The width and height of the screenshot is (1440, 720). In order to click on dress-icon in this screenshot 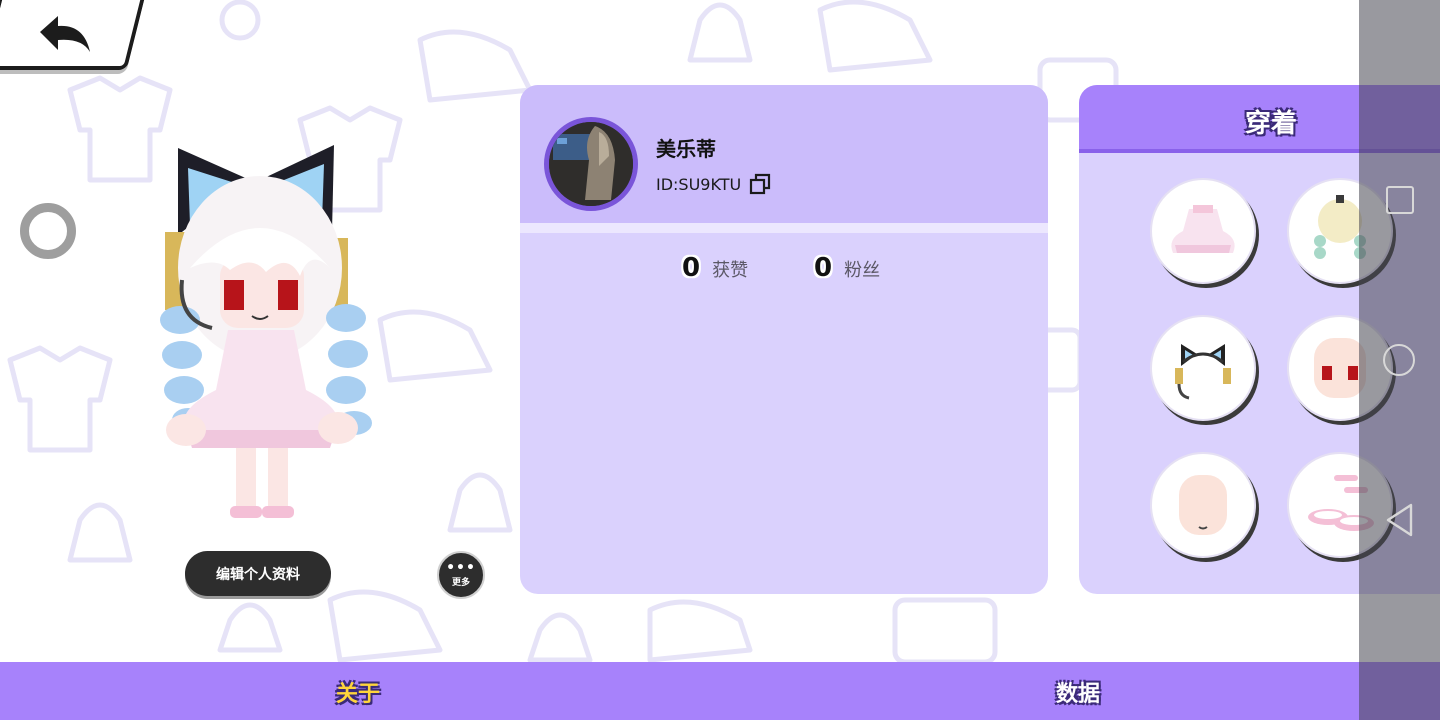, I will do `click(1203, 229)`.